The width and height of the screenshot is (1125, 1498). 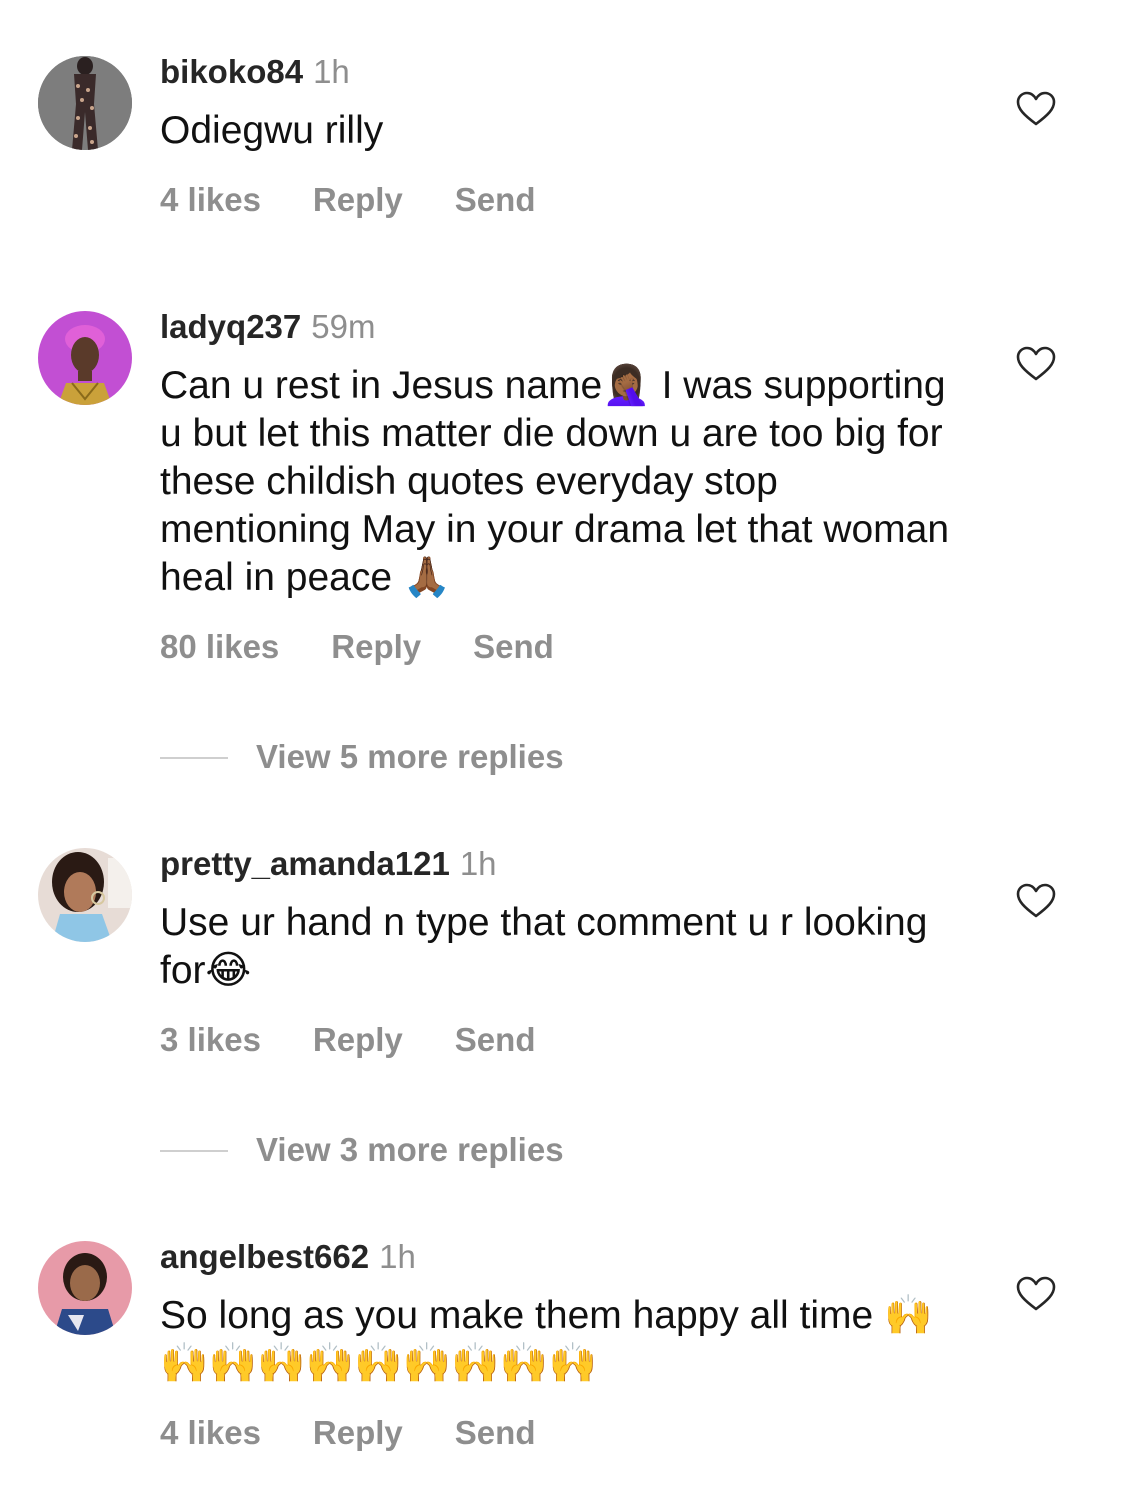 I want to click on timestamp: 1h, so click(x=397, y=1256).